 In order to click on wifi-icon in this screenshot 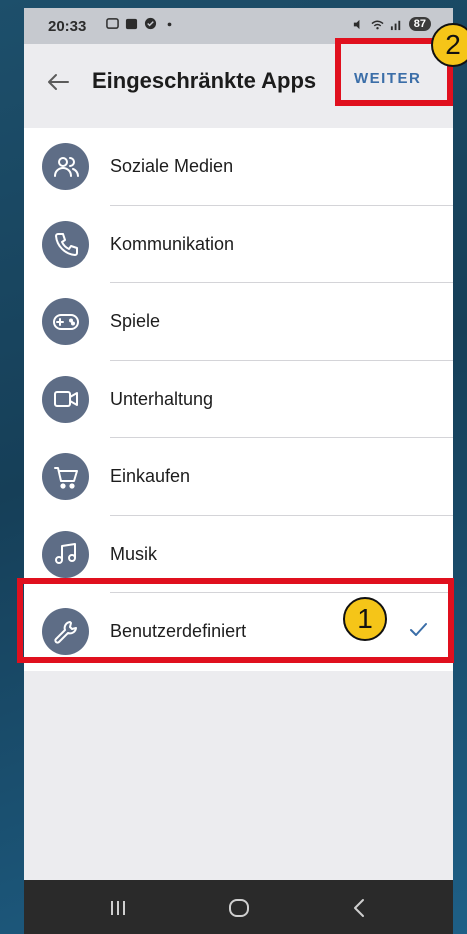, I will do `click(377, 24)`.